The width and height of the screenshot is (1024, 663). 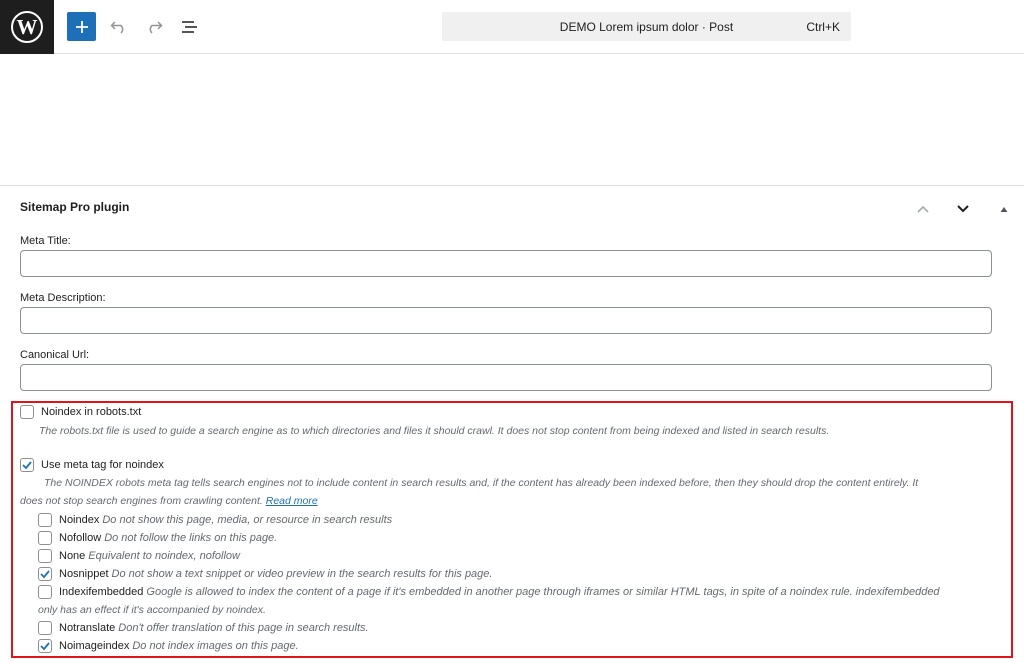 What do you see at coordinates (55, 355) in the screenshot?
I see `canonical-url-label: Canonical Url:` at bounding box center [55, 355].